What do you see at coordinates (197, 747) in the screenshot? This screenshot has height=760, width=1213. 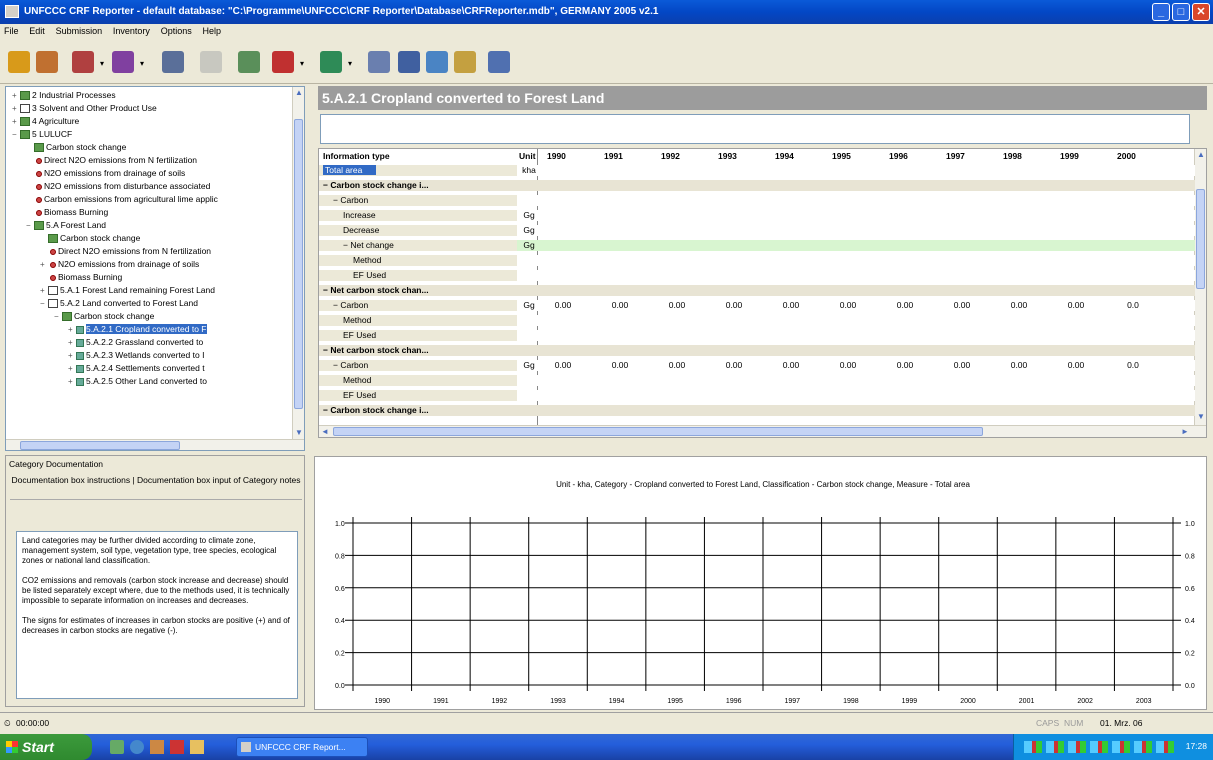 I see `folder-quicklaunch-icon` at bounding box center [197, 747].